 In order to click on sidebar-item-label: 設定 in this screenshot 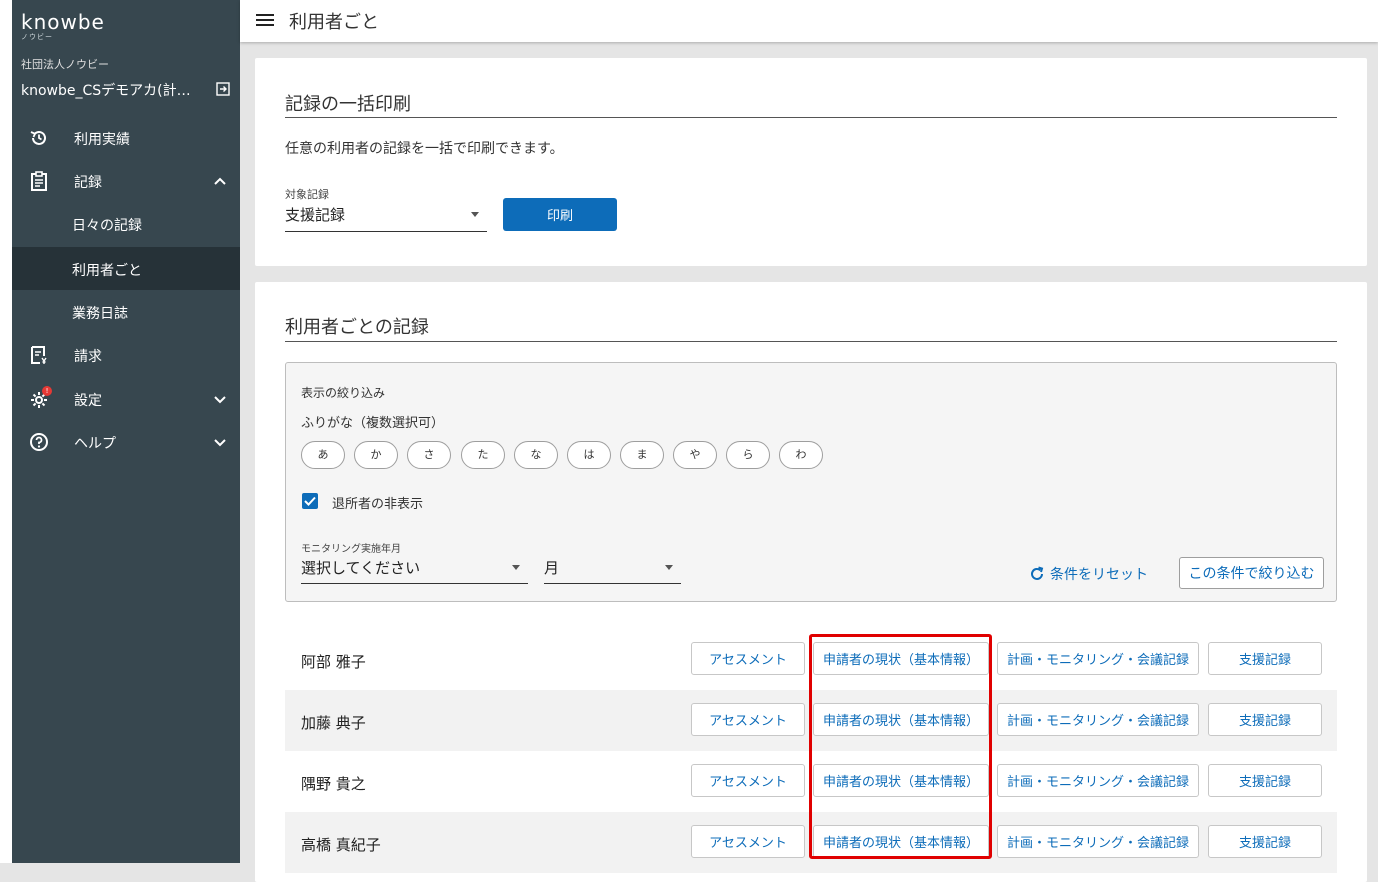, I will do `click(88, 401)`.